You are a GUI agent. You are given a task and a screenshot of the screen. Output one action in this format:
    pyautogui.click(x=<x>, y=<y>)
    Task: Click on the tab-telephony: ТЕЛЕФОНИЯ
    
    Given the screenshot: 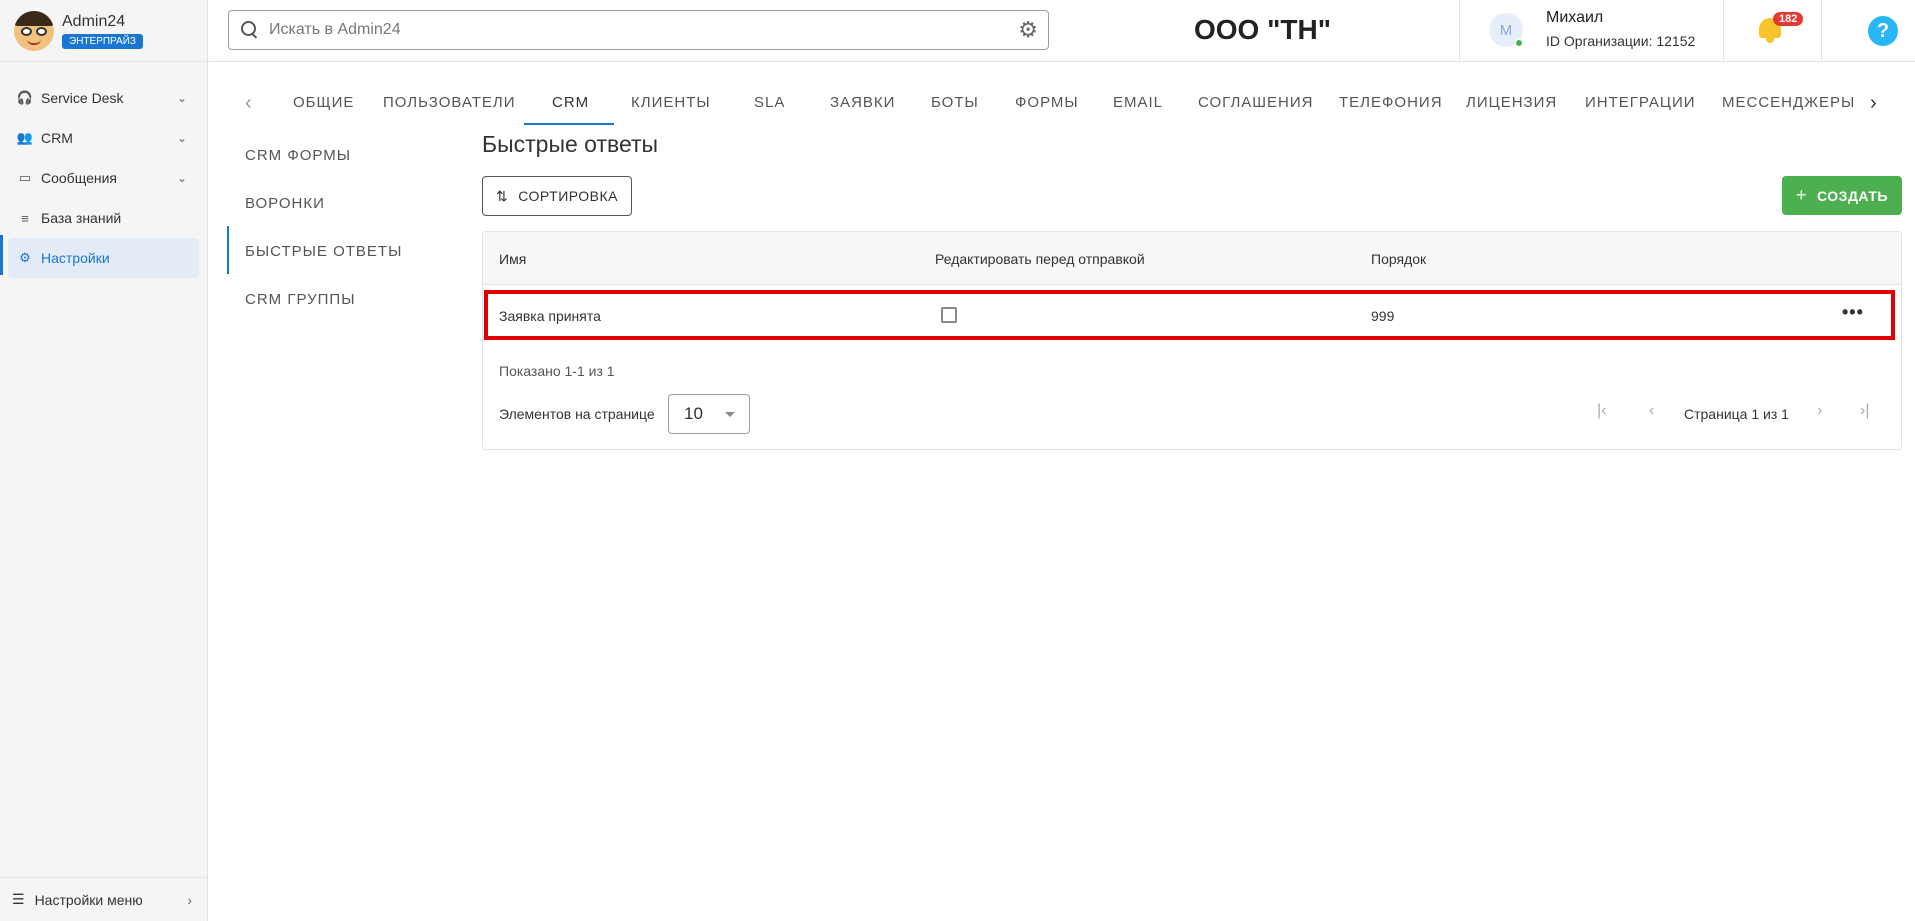 What is the action you would take?
    pyautogui.click(x=1391, y=102)
    